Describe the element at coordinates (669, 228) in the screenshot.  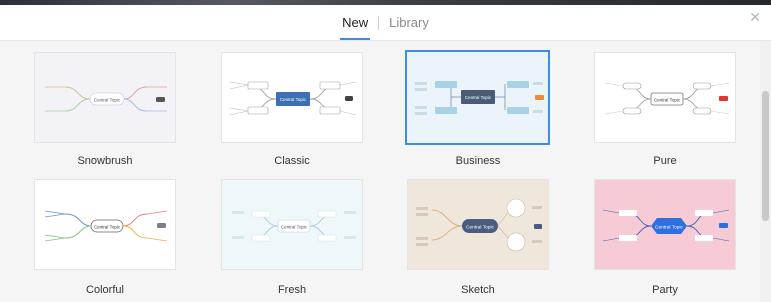
I see `party-center-text: Central Topic` at that location.